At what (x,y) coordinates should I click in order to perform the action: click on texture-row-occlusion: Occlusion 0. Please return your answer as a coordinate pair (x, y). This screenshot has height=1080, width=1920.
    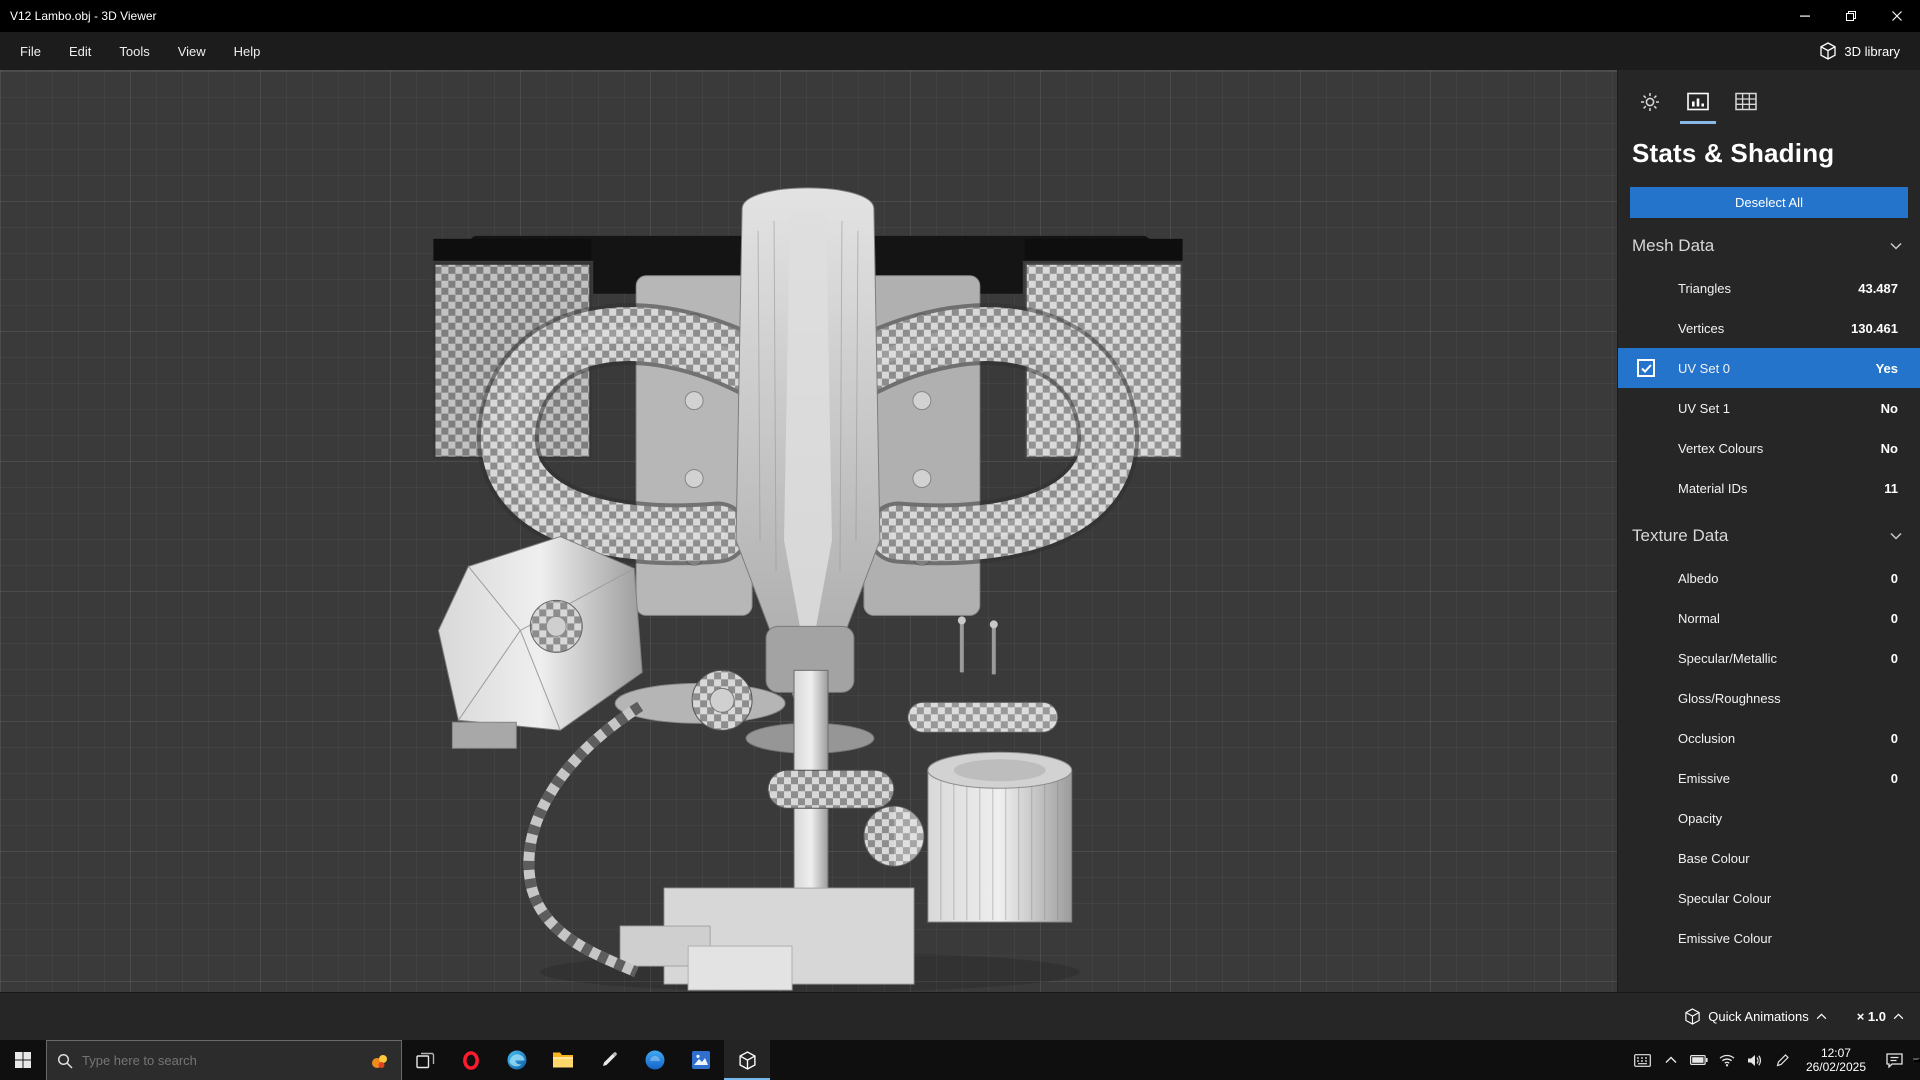
    Looking at the image, I should click on (1769, 738).